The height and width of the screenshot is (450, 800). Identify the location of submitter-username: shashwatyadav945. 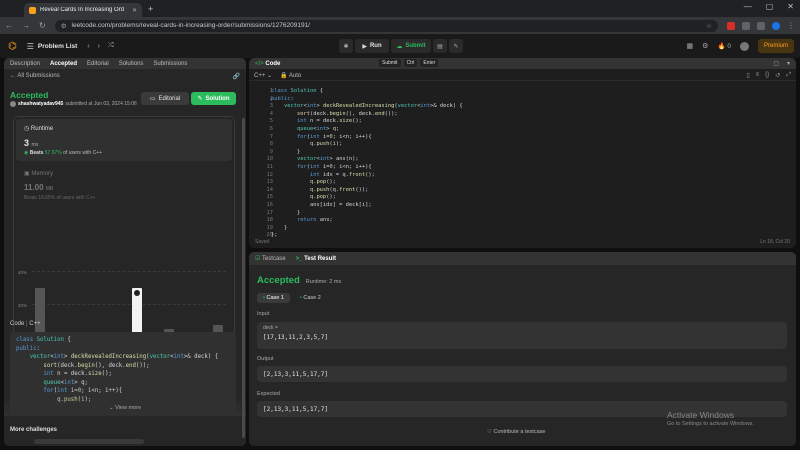
(40, 104).